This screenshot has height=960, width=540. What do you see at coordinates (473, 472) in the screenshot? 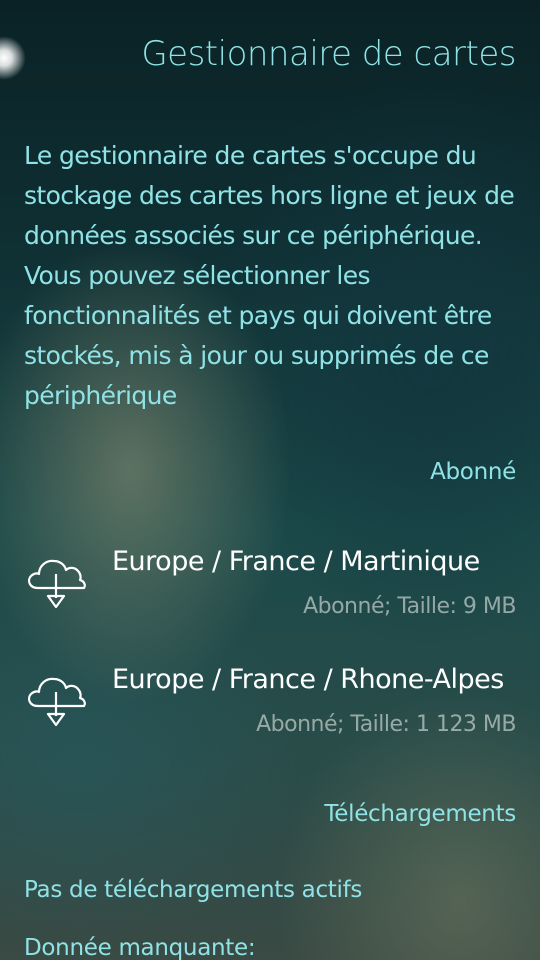
I see `section-header-subscribed: Abonné` at bounding box center [473, 472].